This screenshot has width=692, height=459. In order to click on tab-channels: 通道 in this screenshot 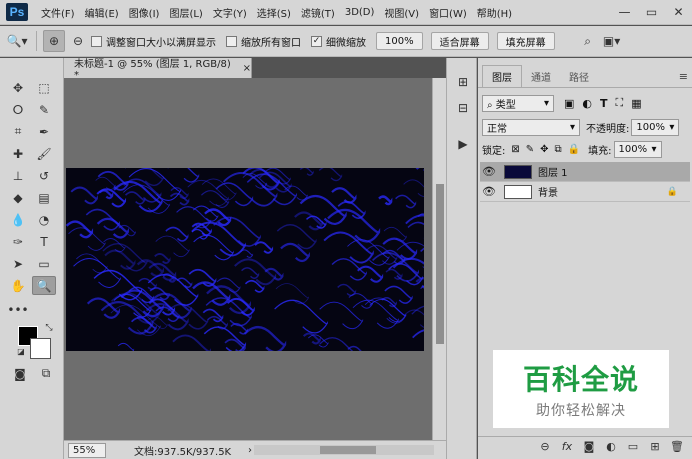, I will do `click(541, 76)`.